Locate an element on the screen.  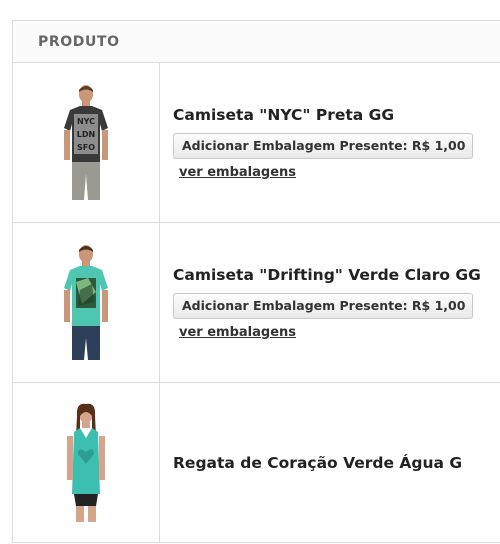
product-image-cell: NYC LDN SFO is located at coordinates (86, 142).